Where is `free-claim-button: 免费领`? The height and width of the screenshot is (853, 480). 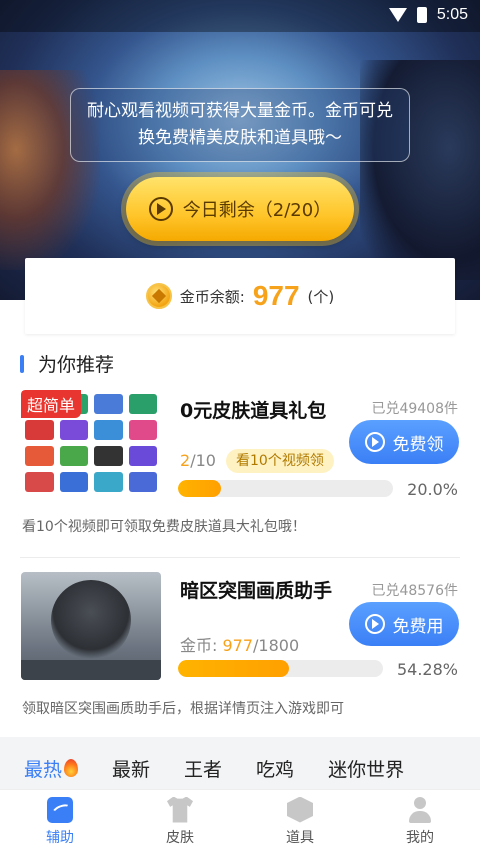 free-claim-button: 免费领 is located at coordinates (404, 442).